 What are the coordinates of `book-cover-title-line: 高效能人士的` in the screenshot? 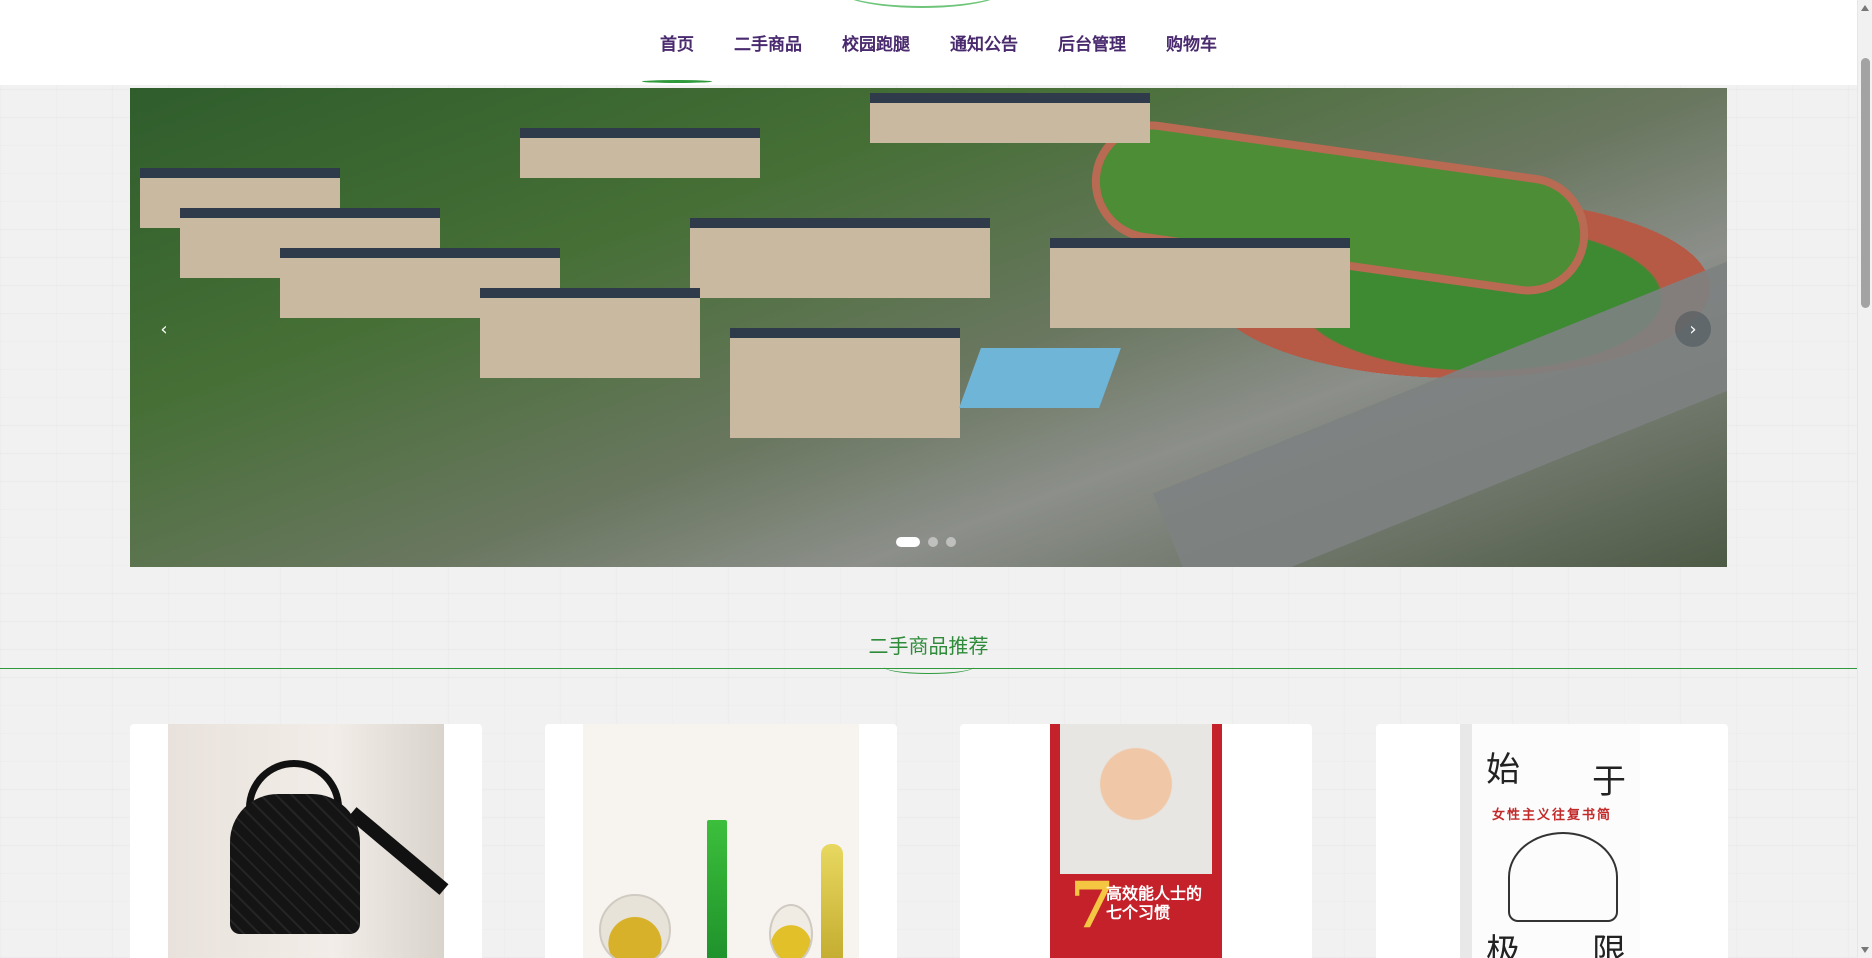 It's located at (1154, 893).